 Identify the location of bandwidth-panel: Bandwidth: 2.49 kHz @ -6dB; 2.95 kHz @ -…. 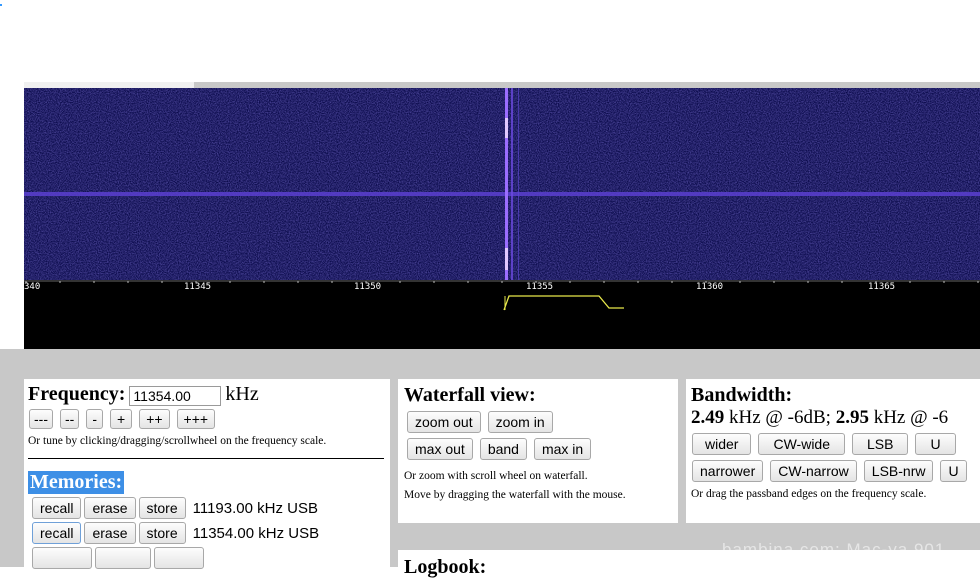
(833, 451).